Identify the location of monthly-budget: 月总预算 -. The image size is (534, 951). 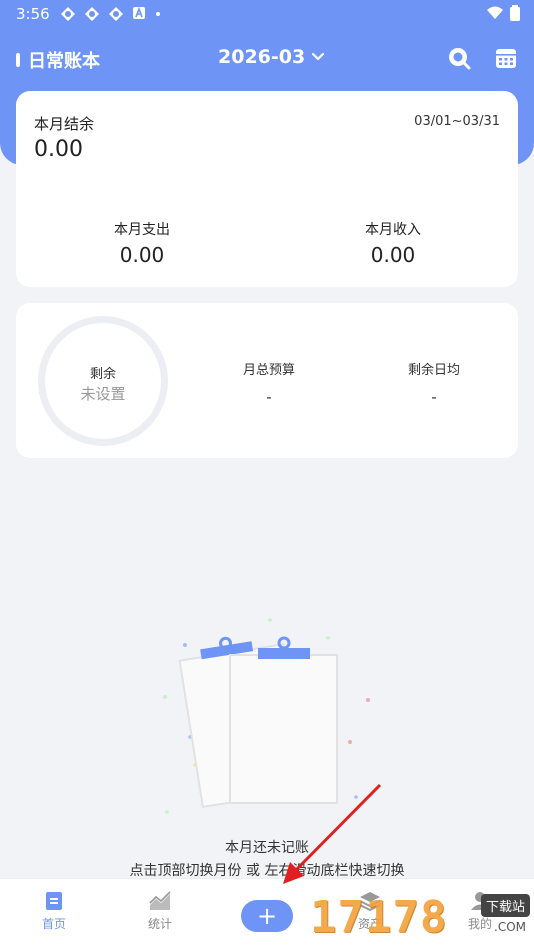
(269, 382).